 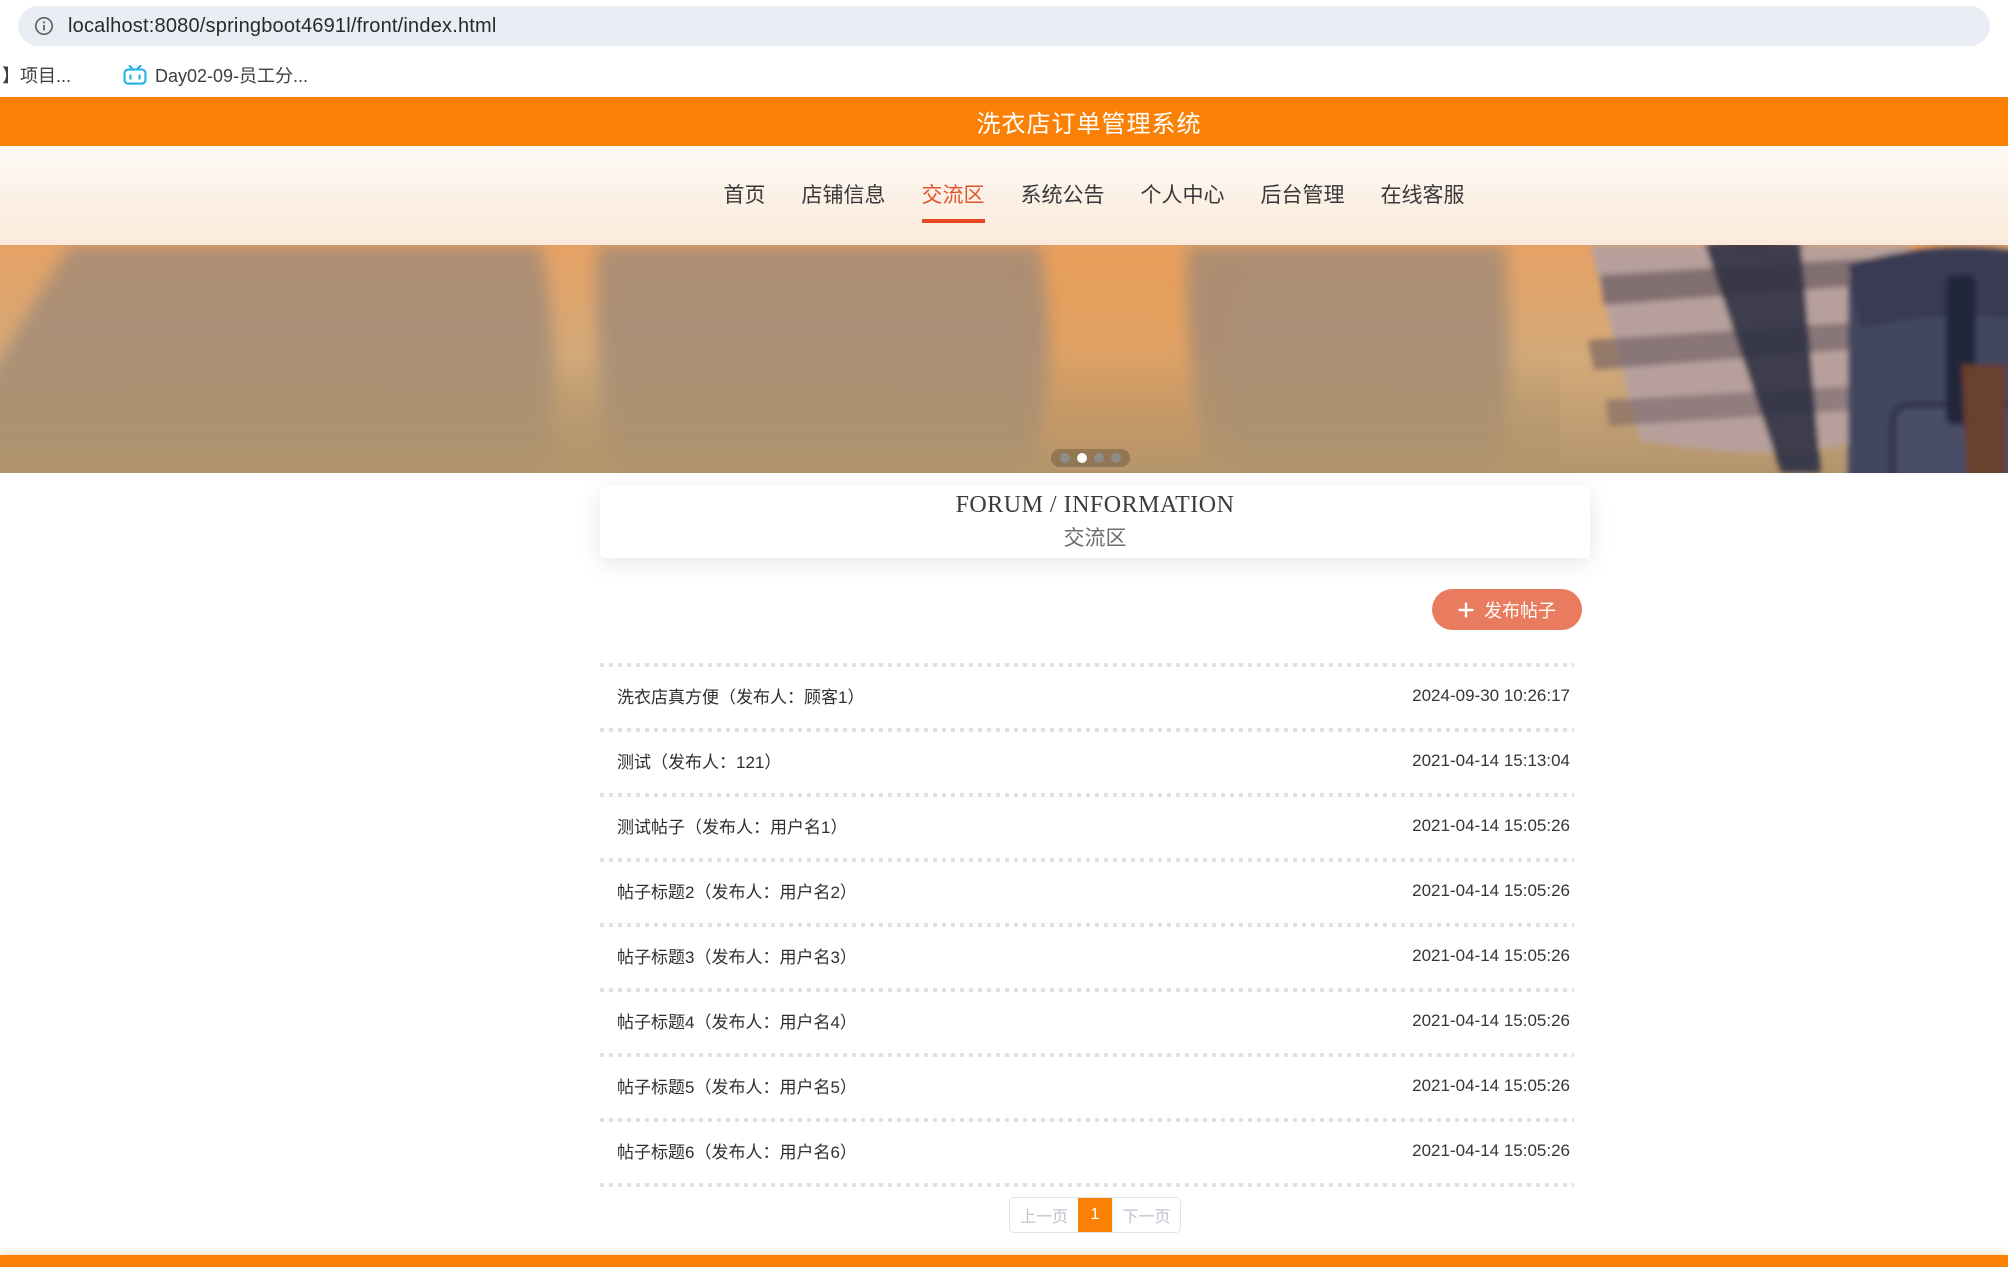 I want to click on pagination-row: 上一页 1 下一页, so click(x=1095, y=1215).